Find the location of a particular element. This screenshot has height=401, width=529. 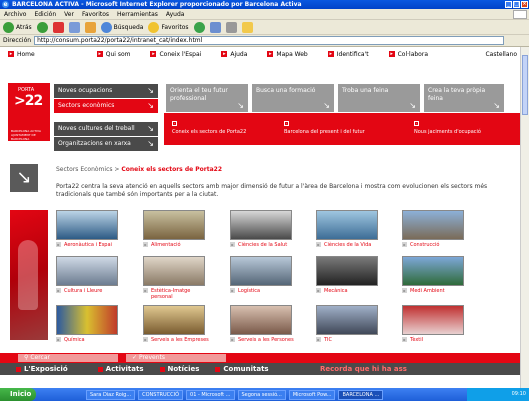

reminder-ticker: Recorda que hi ha ass is located at coordinates (363, 369).